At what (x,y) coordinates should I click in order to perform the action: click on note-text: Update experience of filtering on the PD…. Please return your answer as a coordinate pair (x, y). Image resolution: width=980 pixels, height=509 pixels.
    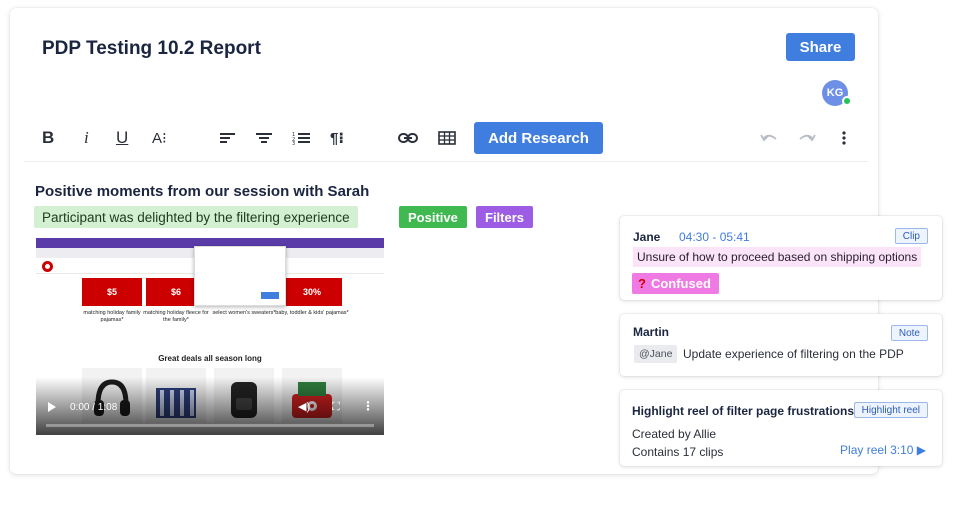
    Looking at the image, I should click on (793, 354).